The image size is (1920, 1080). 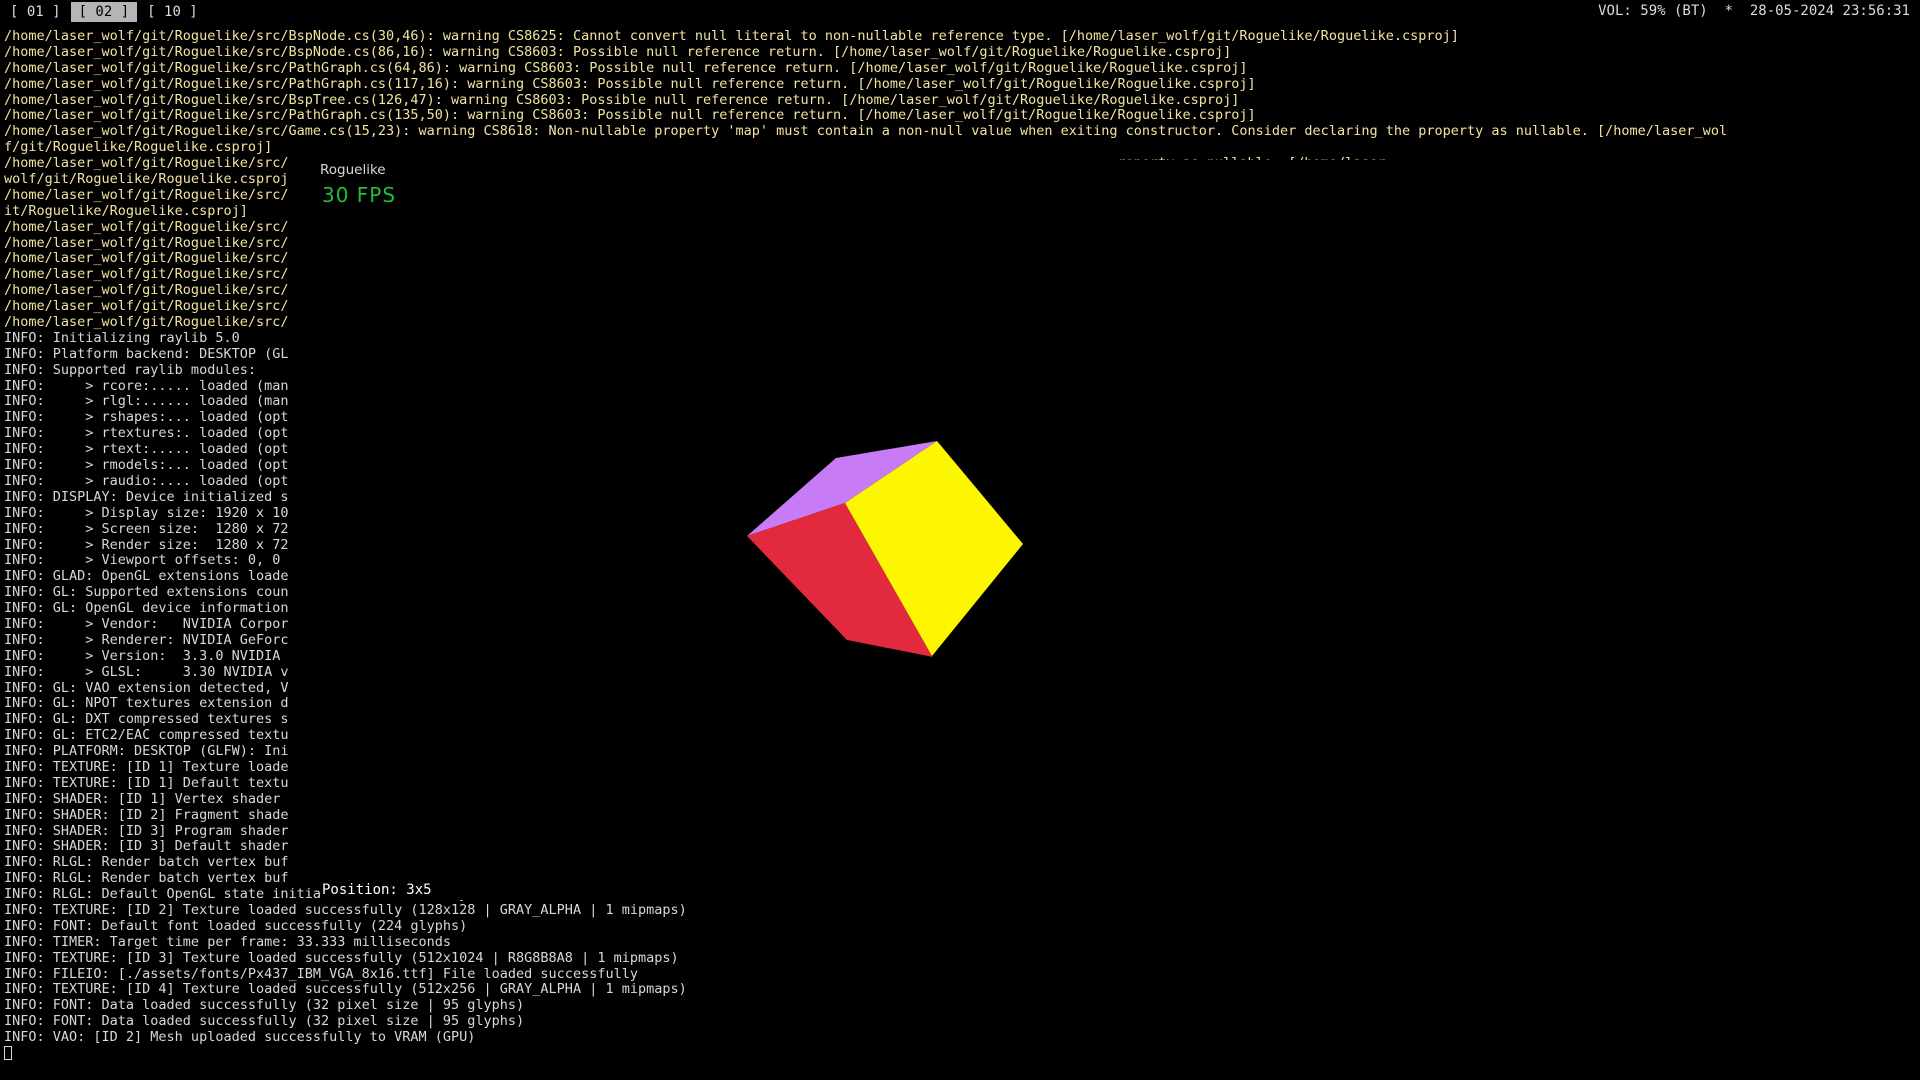 What do you see at coordinates (172, 12) in the screenshot?
I see `workspace-10: [ 10 ]` at bounding box center [172, 12].